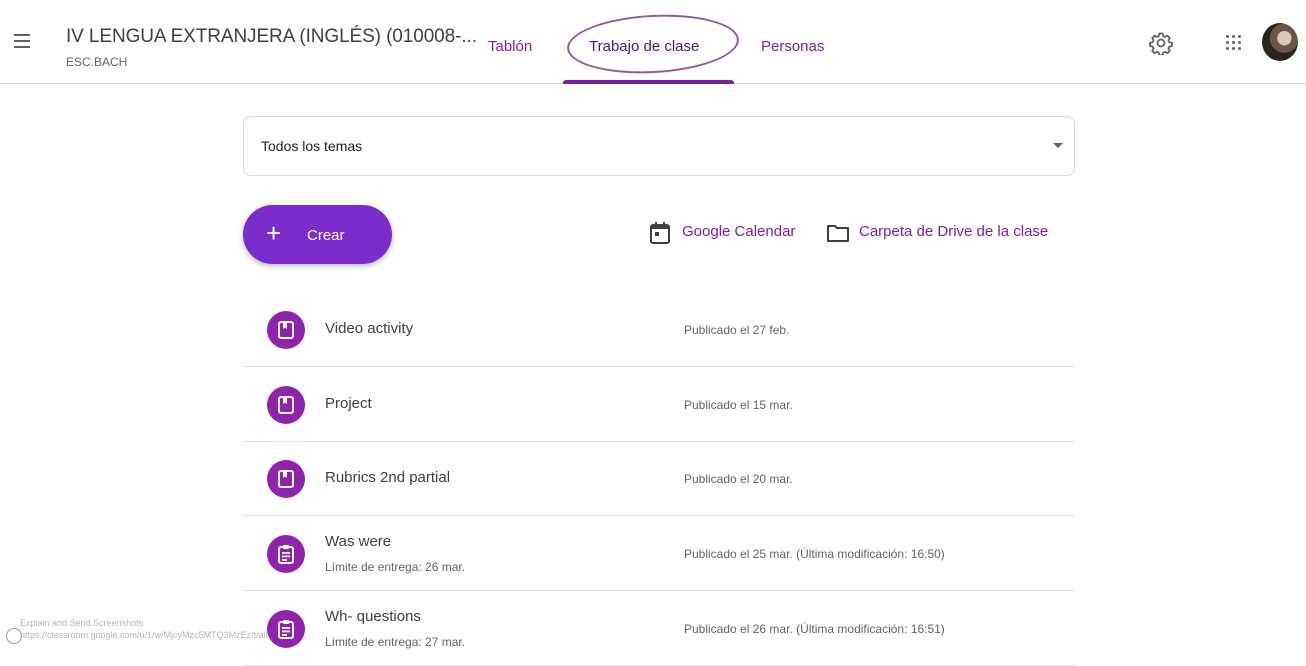  I want to click on tab-tablon: Tablón, so click(510, 46).